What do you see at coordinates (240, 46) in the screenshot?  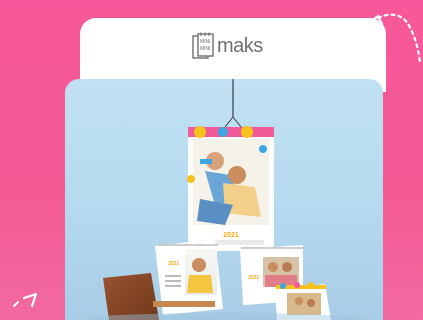 I see `brand-name: maks` at bounding box center [240, 46].